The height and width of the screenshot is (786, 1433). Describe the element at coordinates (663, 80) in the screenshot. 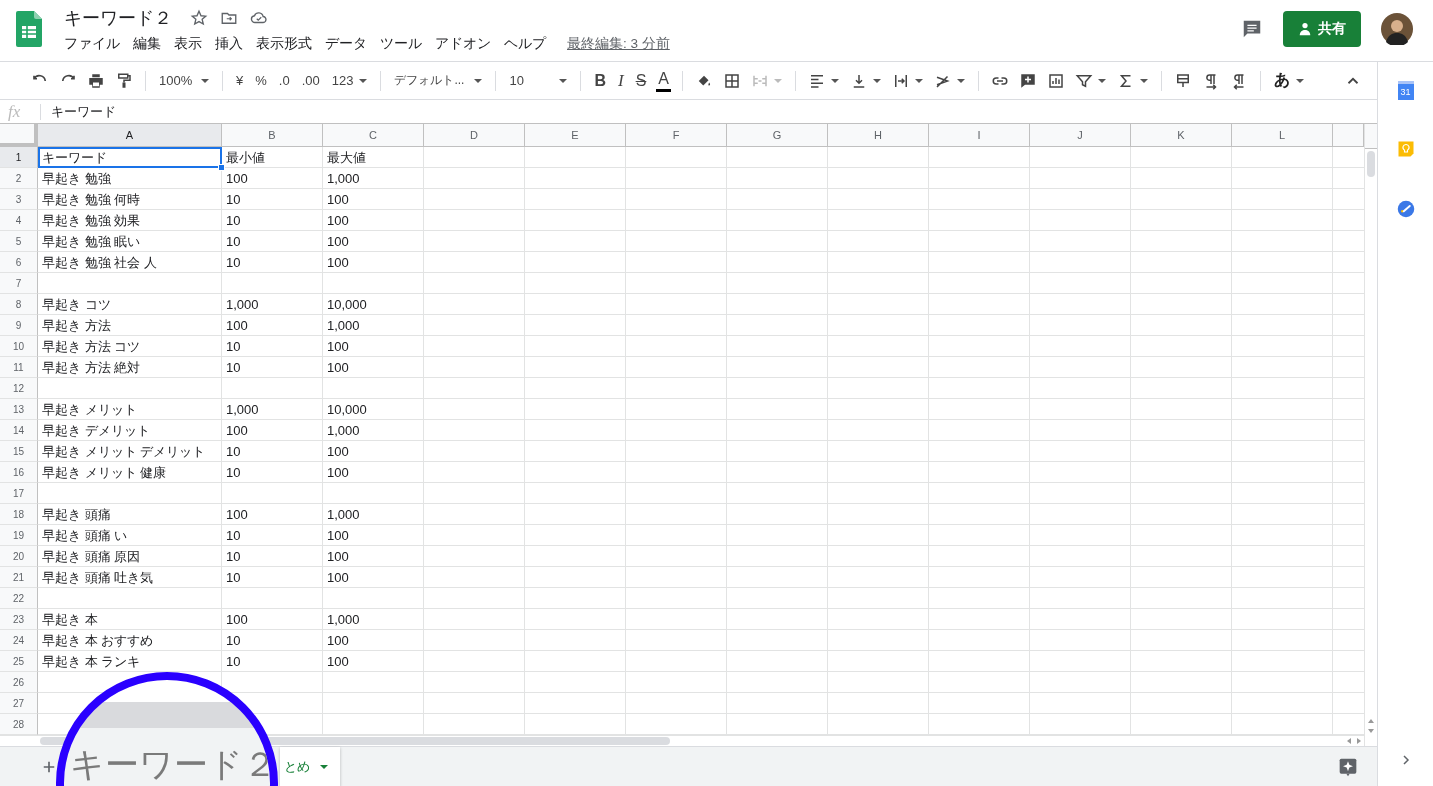

I see `text-color-button: A` at that location.